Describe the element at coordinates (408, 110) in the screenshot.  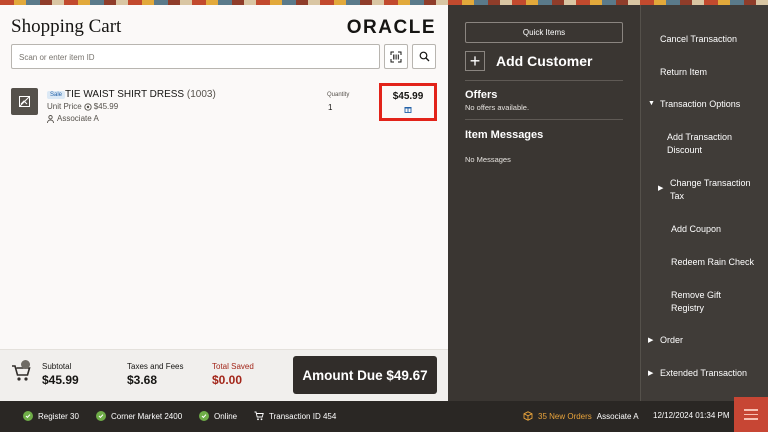
I see `gift-icon` at that location.